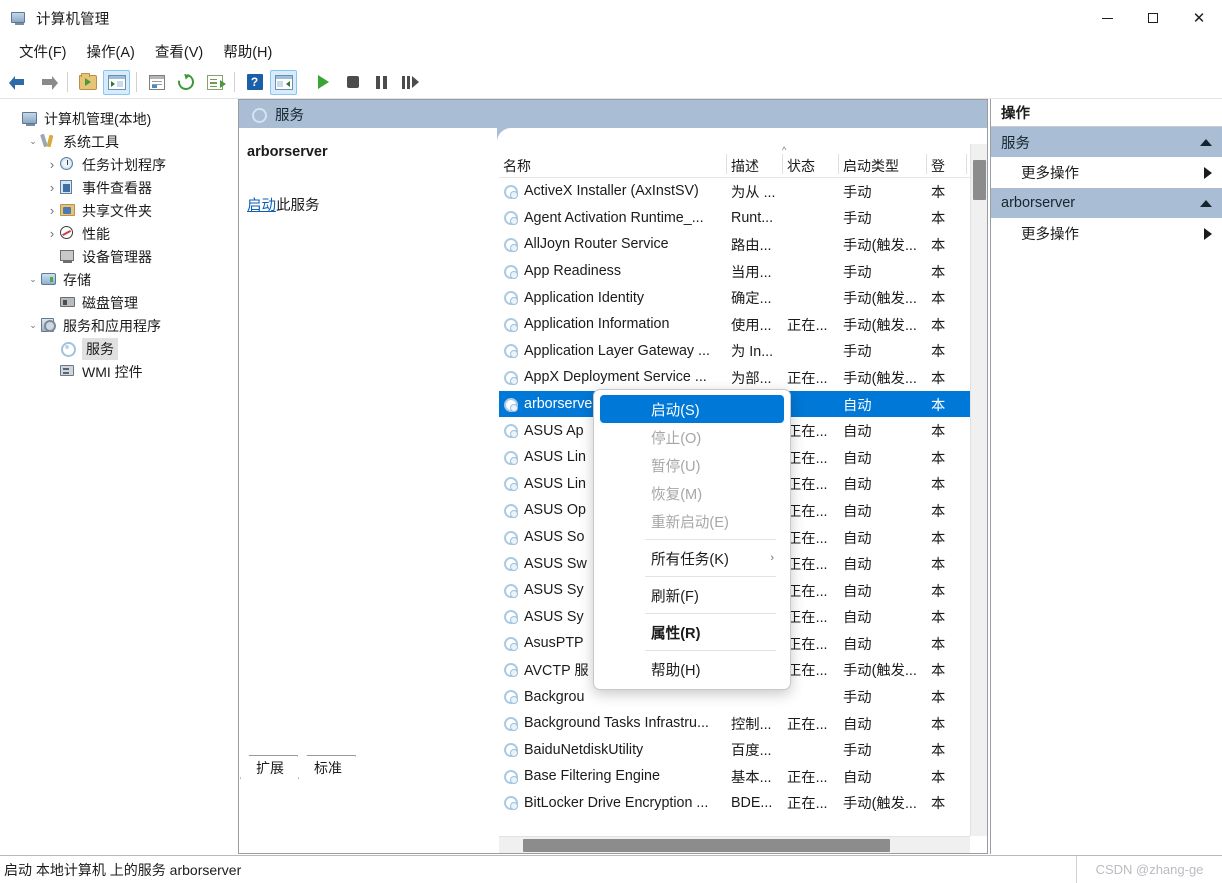 This screenshot has width=1222, height=883. I want to click on maximize-button, so click(1153, 18).